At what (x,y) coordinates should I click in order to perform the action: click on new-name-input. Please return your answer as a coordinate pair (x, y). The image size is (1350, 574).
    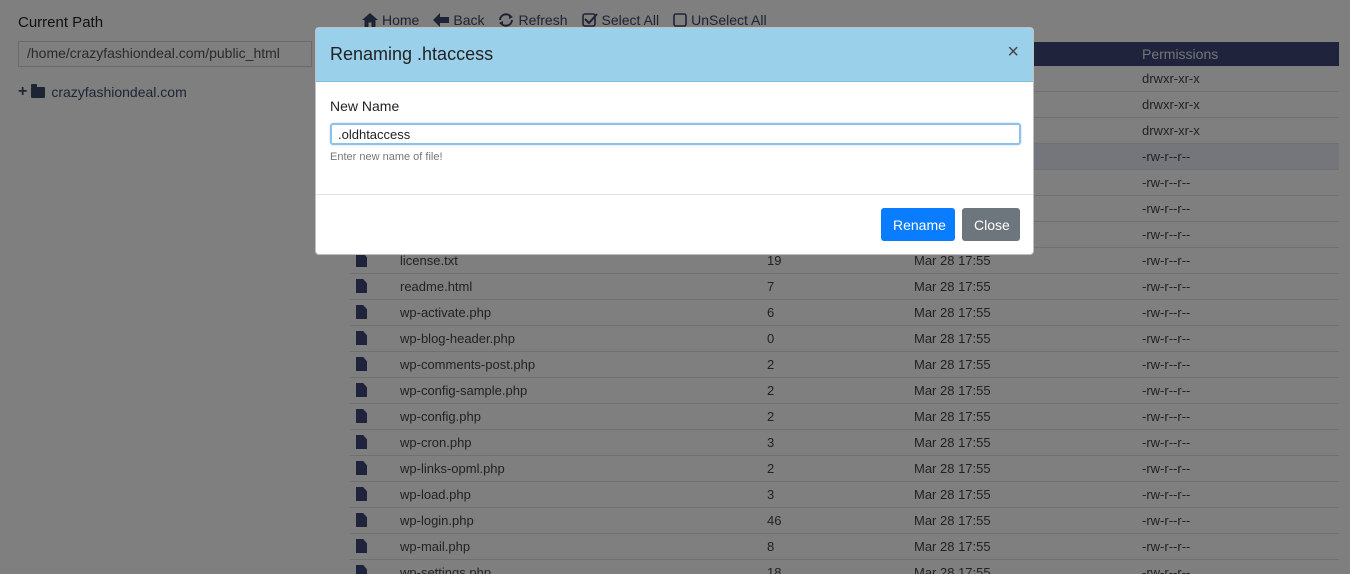
    Looking at the image, I should click on (675, 134).